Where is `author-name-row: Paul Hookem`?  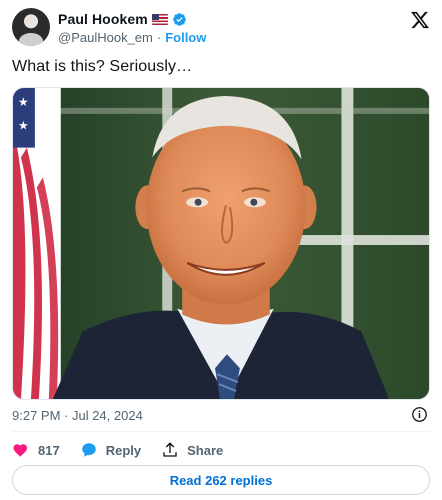 author-name-row: Paul Hookem is located at coordinates (122, 19).